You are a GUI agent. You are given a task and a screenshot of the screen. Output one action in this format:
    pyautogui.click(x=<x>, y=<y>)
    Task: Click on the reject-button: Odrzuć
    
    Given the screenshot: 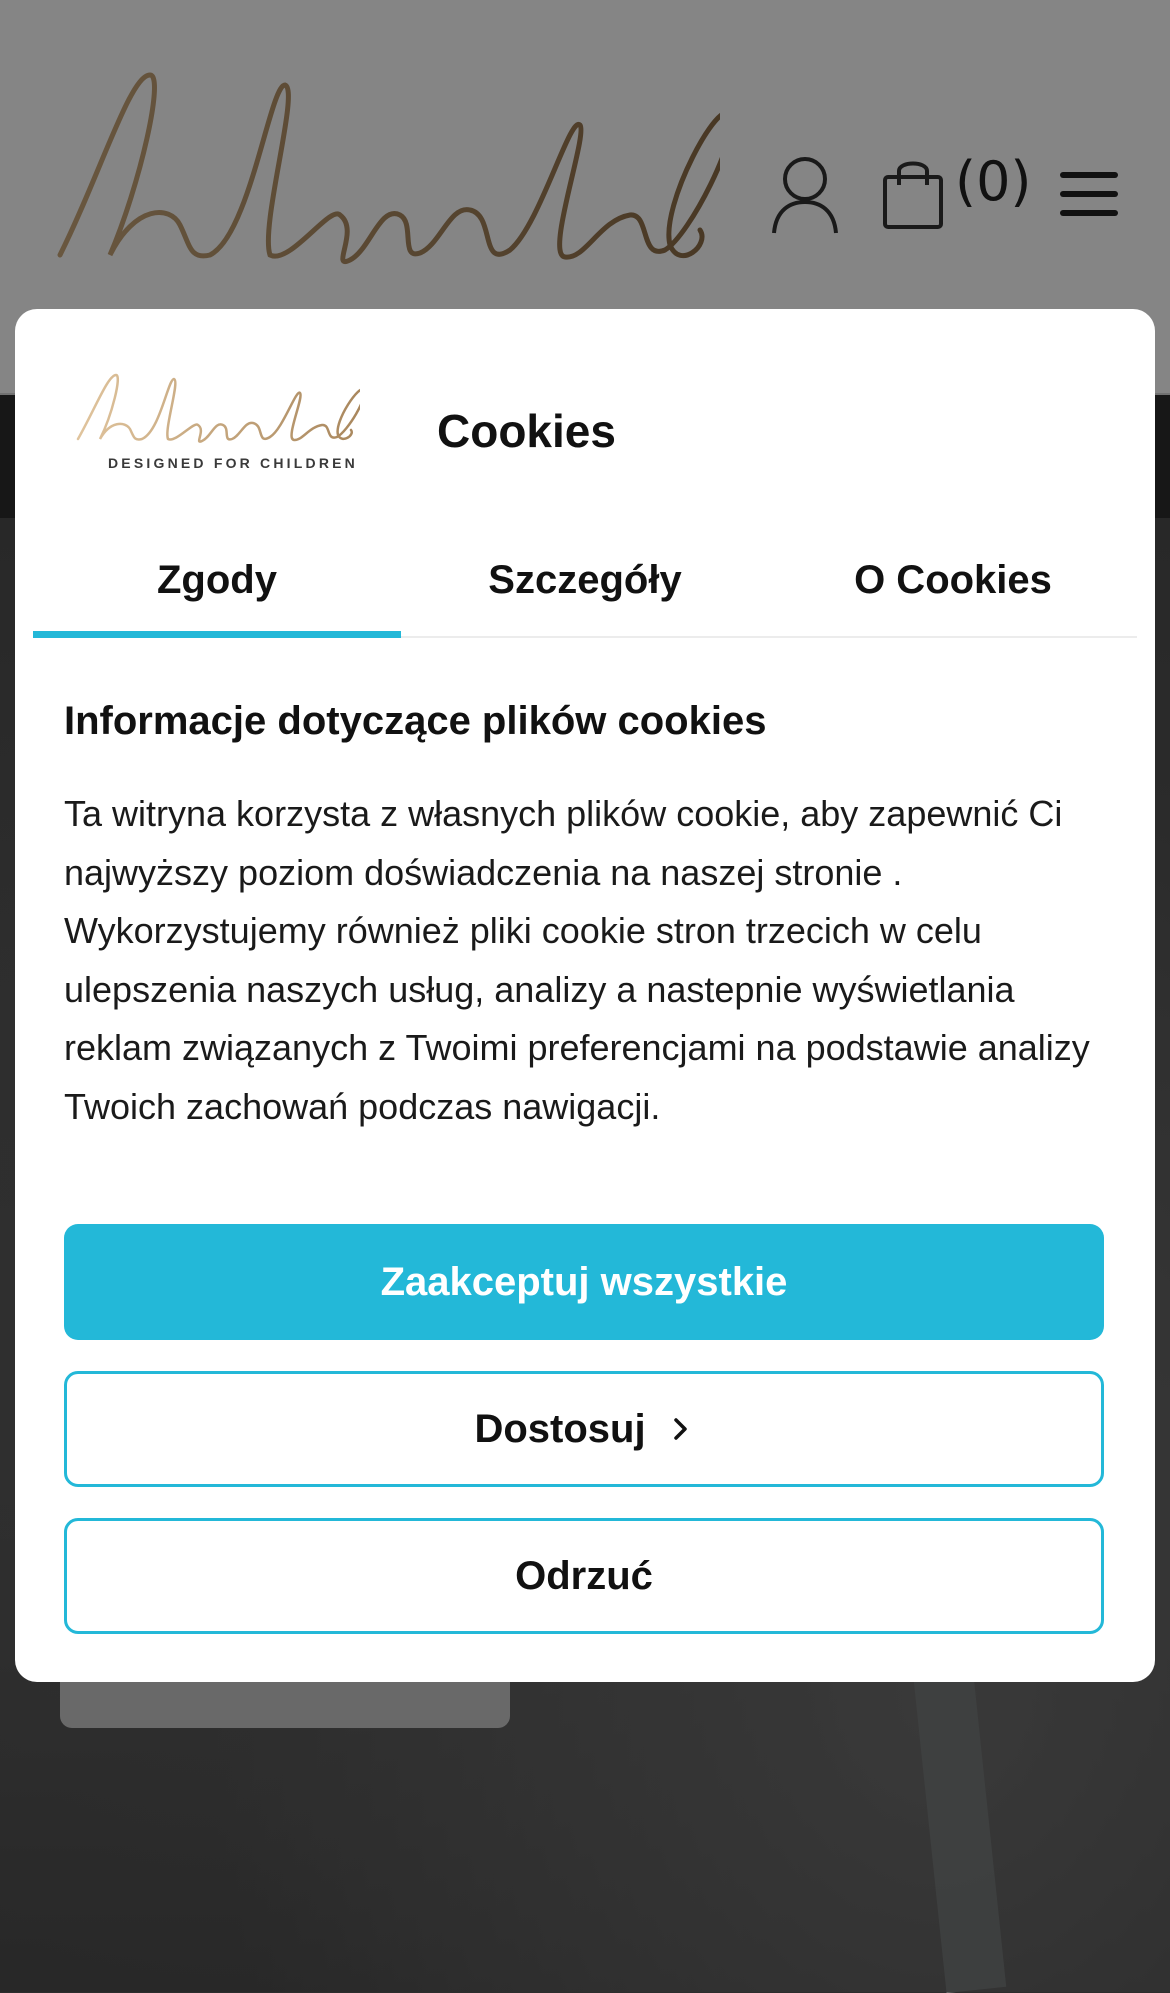 What is the action you would take?
    pyautogui.click(x=584, y=1576)
    